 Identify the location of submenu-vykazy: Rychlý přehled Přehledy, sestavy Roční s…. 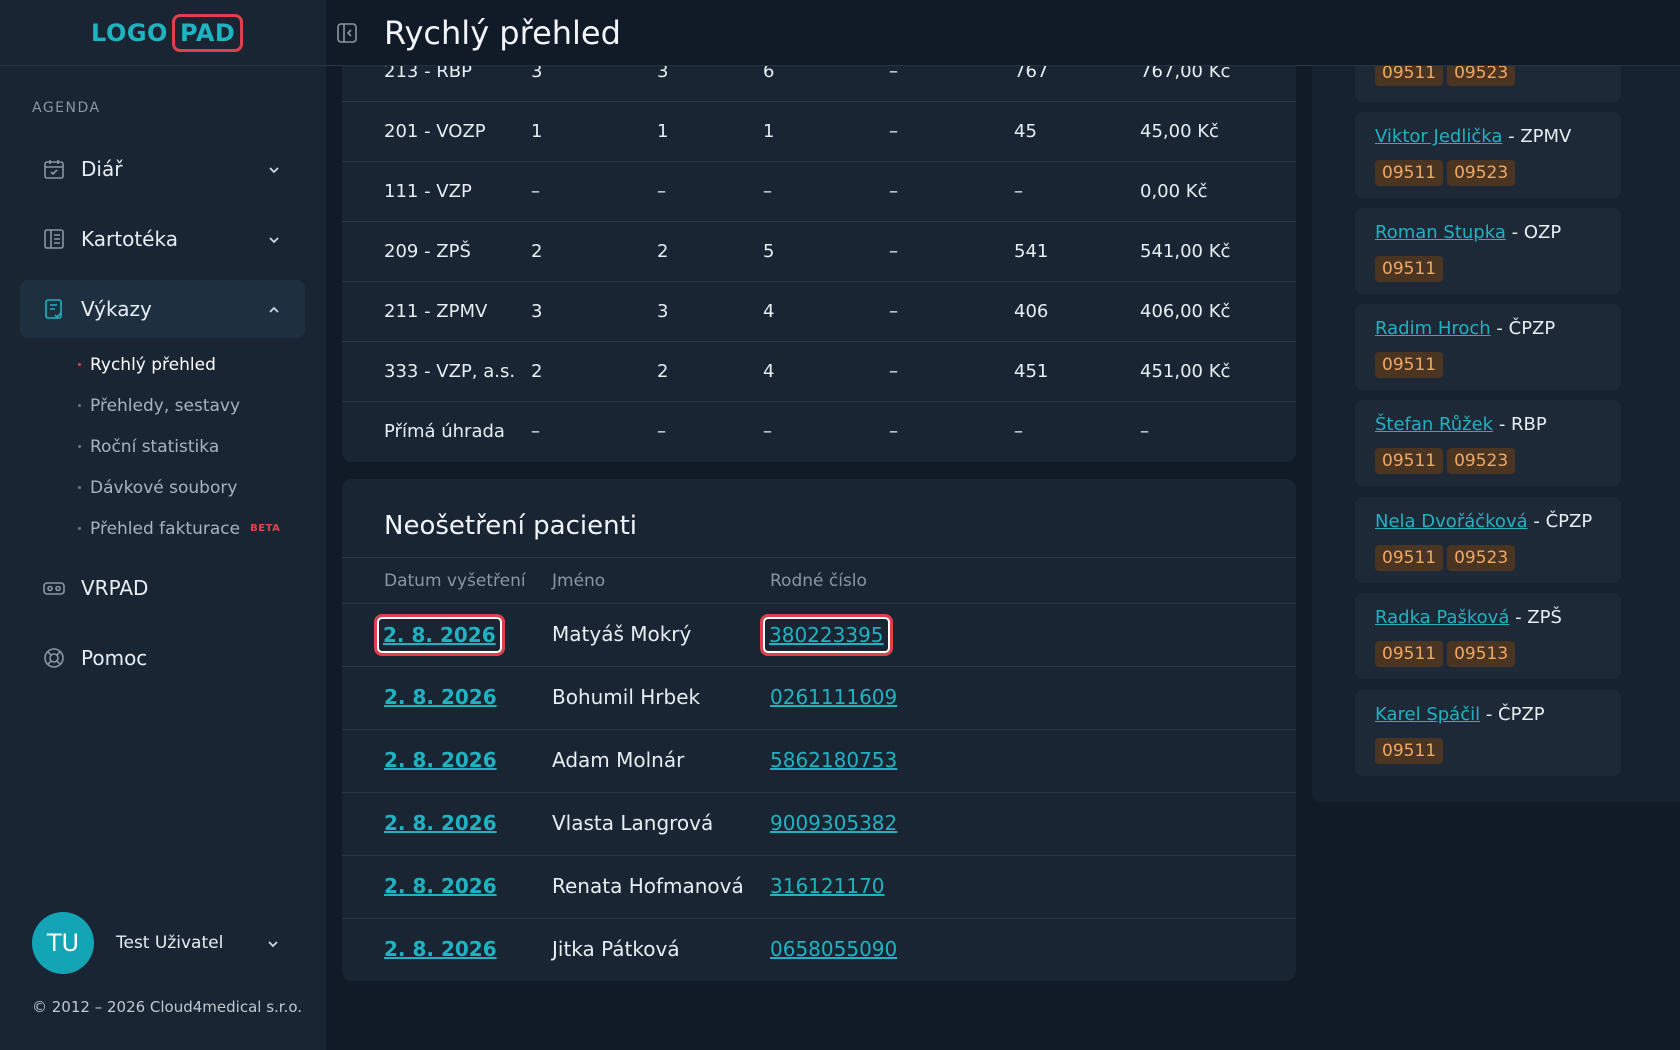
(179, 446).